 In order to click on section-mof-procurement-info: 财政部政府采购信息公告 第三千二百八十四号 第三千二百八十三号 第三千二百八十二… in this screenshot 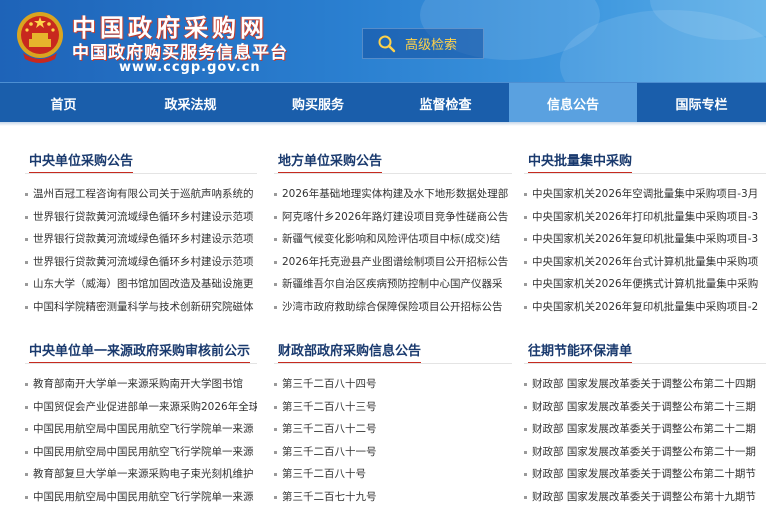, I will do `click(394, 420)`.